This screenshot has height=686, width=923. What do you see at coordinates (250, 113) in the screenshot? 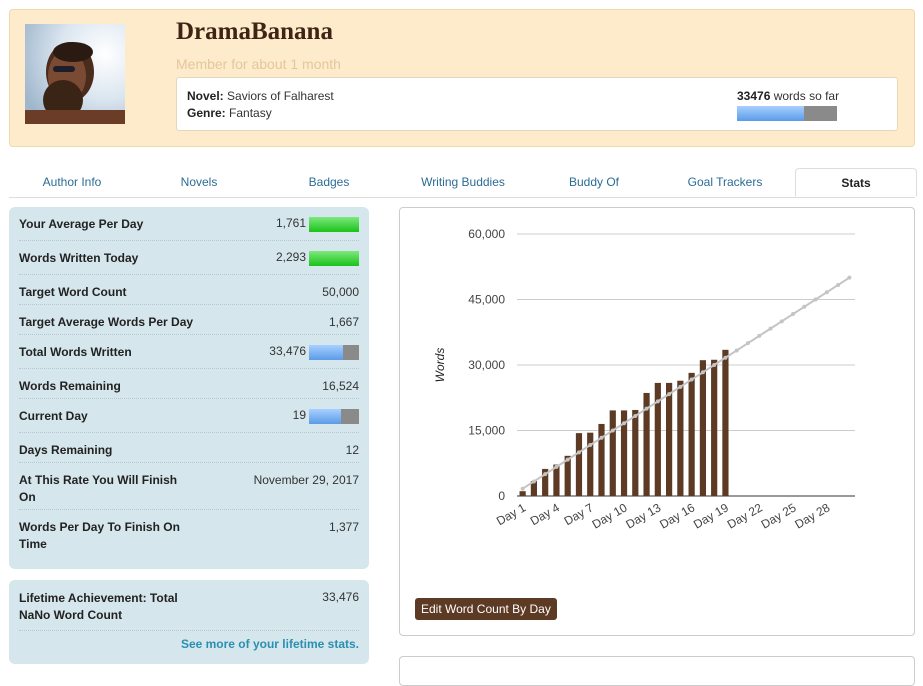
I see `genre-value: Fantasy` at bounding box center [250, 113].